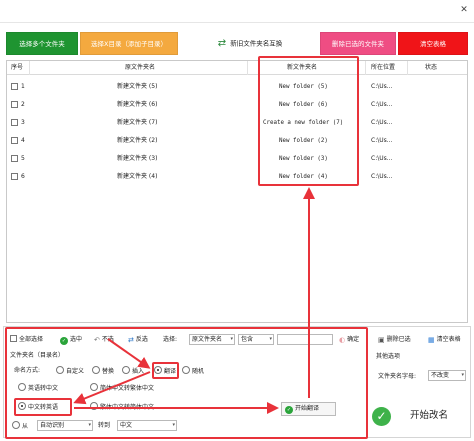 The width and height of the screenshot is (474, 441). Describe the element at coordinates (140, 68) in the screenshot. I see `header-original-name: 原文件夹名` at that location.